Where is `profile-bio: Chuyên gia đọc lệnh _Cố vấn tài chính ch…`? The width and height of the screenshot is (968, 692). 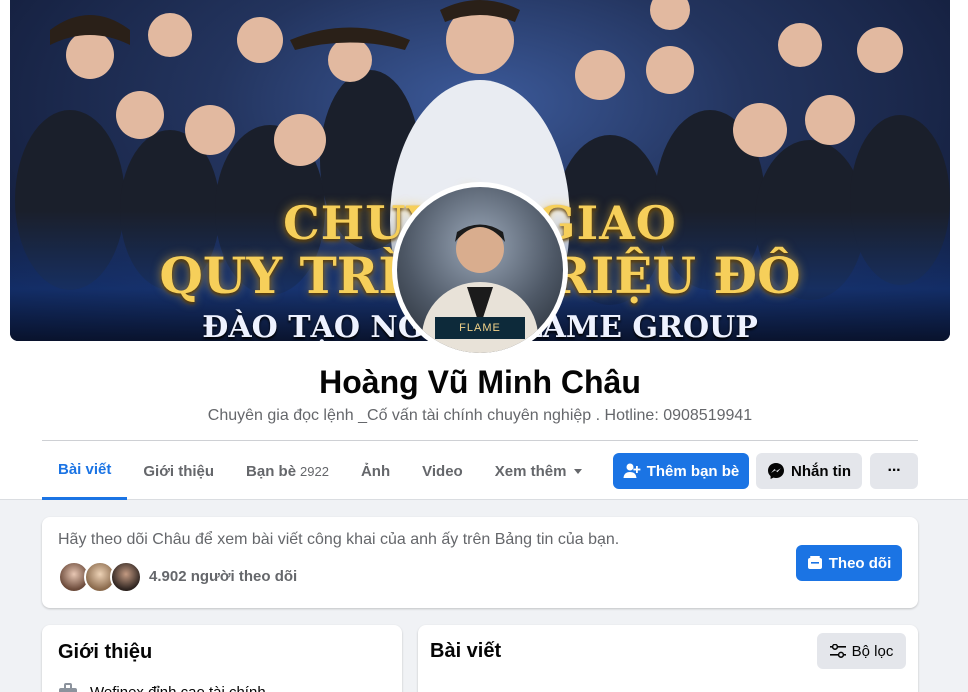
profile-bio: Chuyên gia đọc lệnh _Cố vấn tài chính ch… is located at coordinates (480, 415).